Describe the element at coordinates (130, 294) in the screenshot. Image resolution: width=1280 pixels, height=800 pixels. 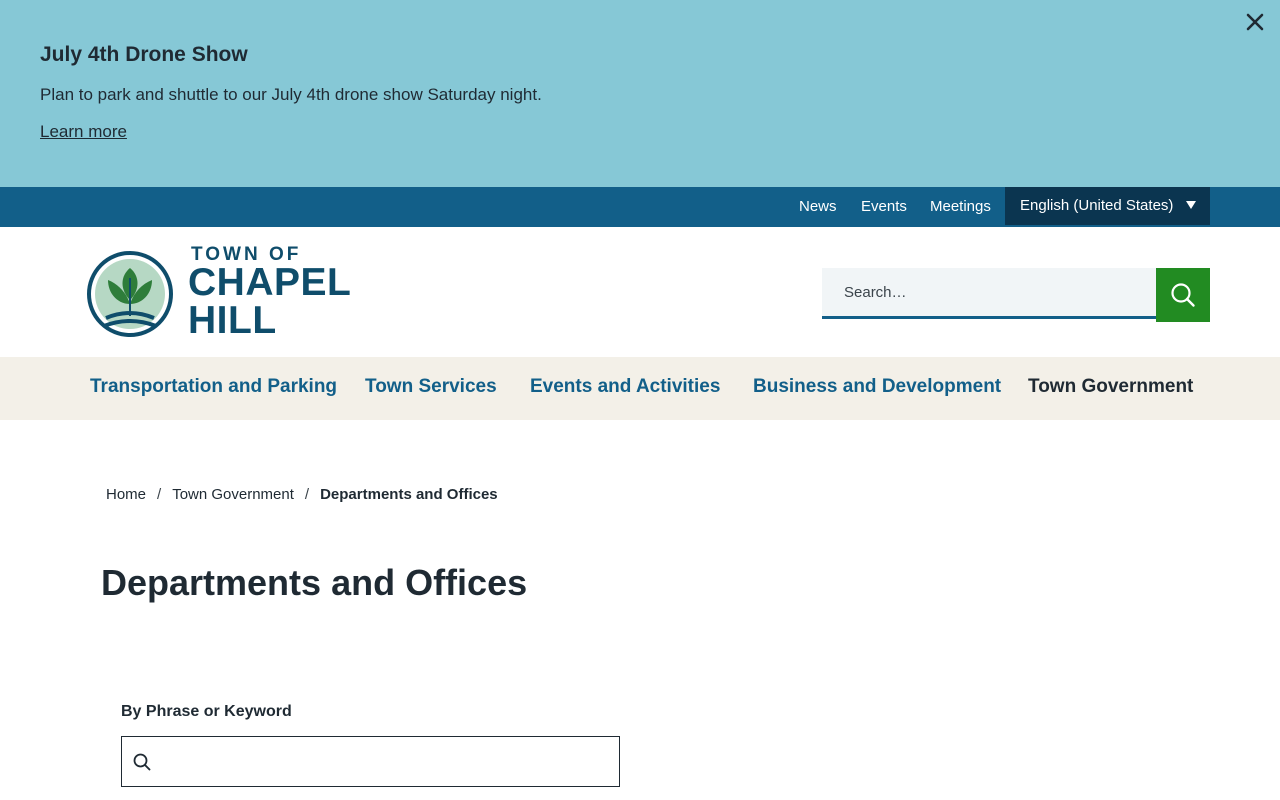
I see `tree-leaf-emblem-icon` at that location.